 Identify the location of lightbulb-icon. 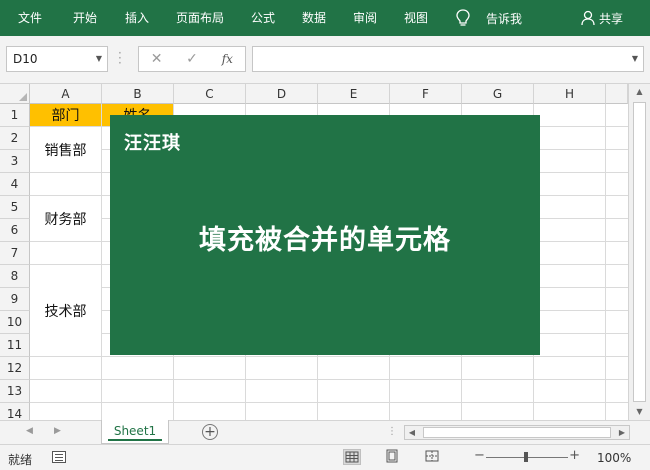
(463, 17).